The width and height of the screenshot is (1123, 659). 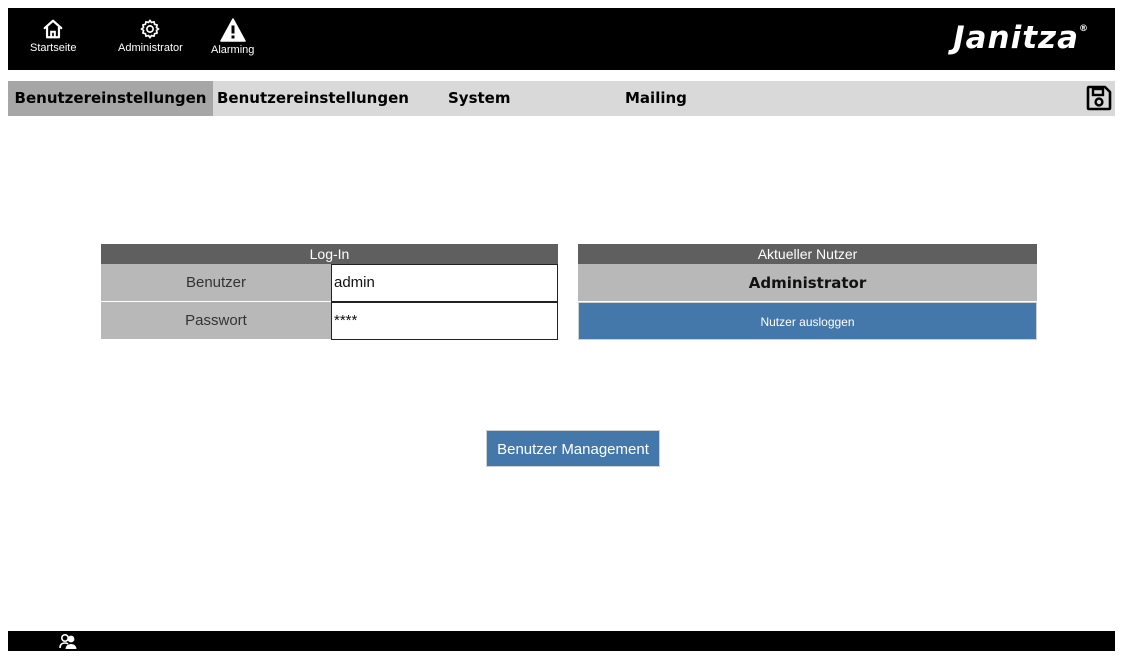 I want to click on janitza-logo: Janitza®, so click(x=1021, y=38).